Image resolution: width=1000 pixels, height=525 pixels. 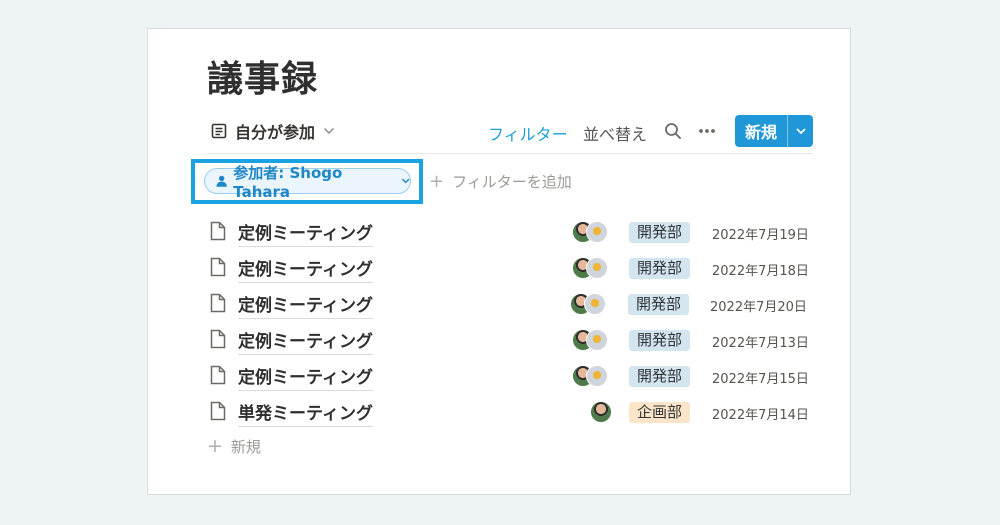 I want to click on new-button: 新規, so click(x=761, y=131).